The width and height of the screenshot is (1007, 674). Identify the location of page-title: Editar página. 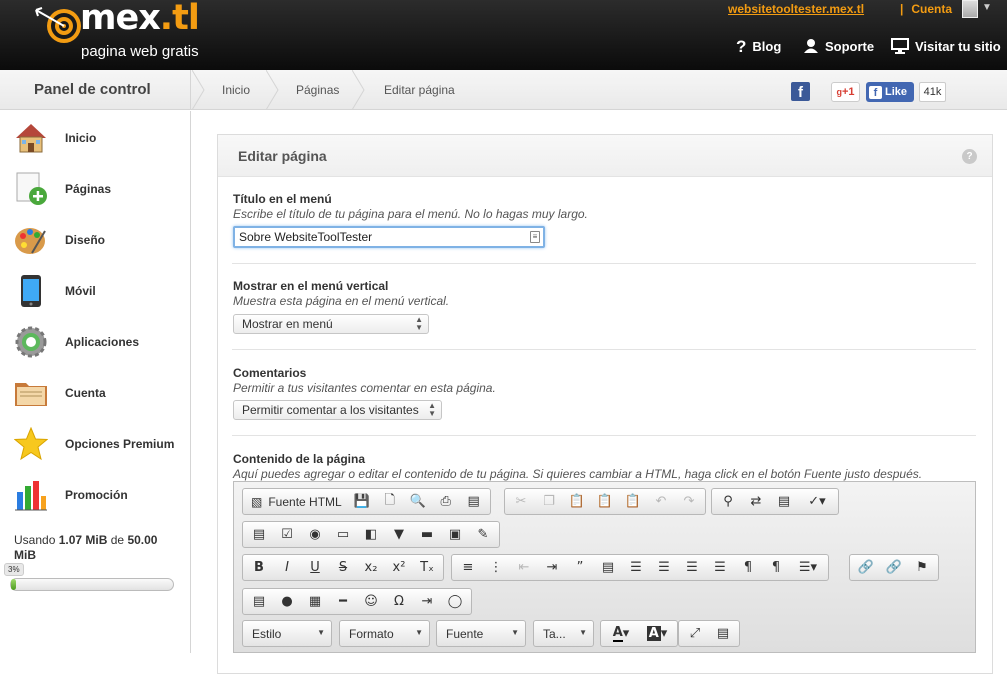
(282, 156).